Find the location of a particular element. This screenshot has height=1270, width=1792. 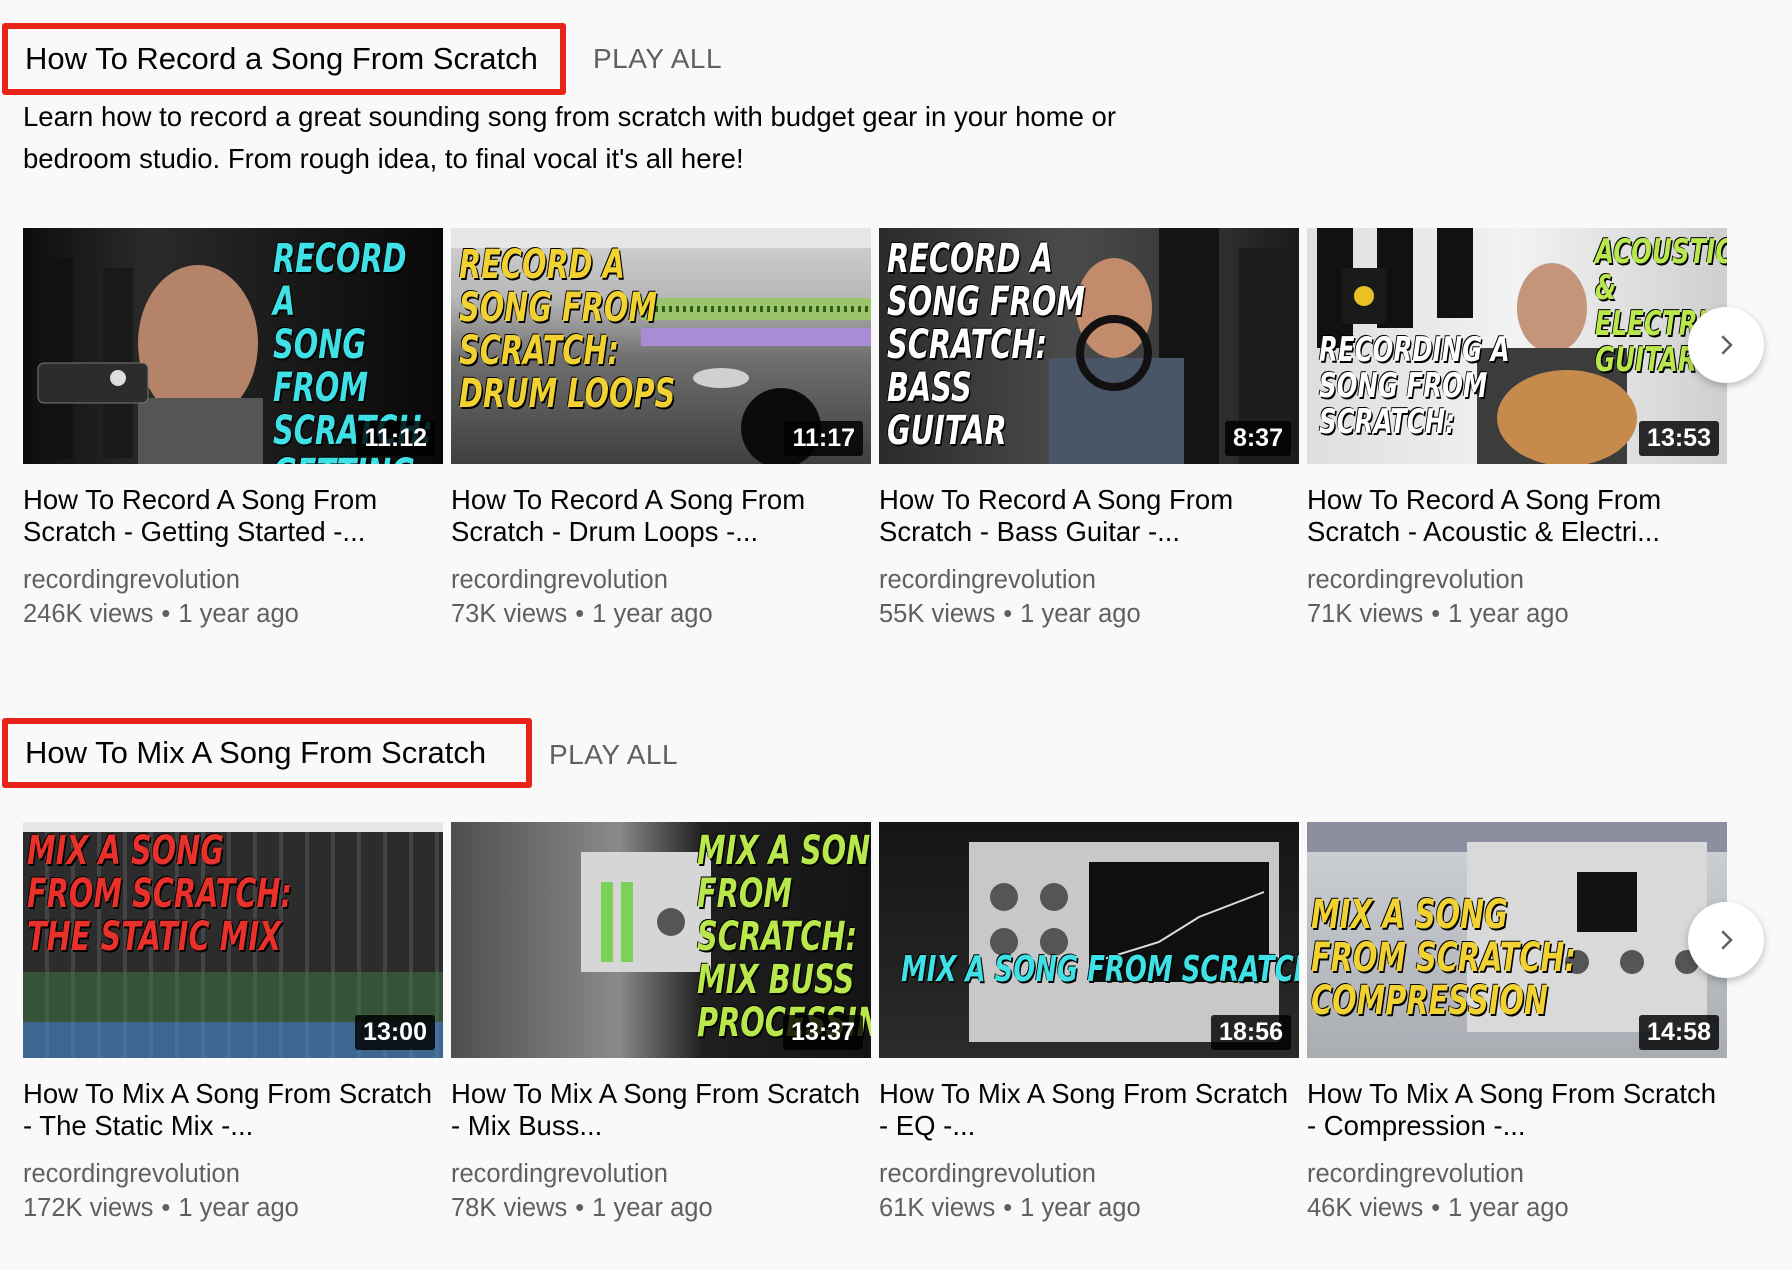

view-count: 71K views is located at coordinates (1365, 614).